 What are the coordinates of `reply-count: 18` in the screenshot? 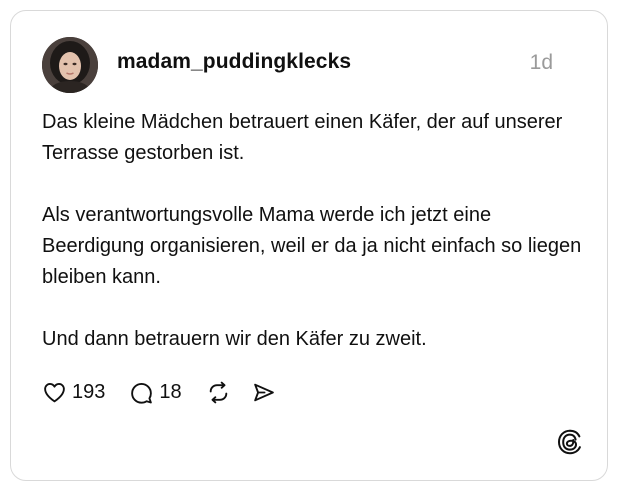 It's located at (170, 391).